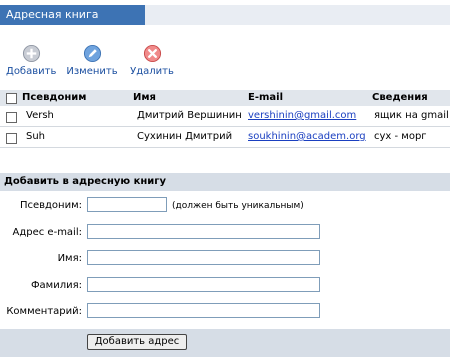  I want to click on surname-label: Фамилия:, so click(56, 285).